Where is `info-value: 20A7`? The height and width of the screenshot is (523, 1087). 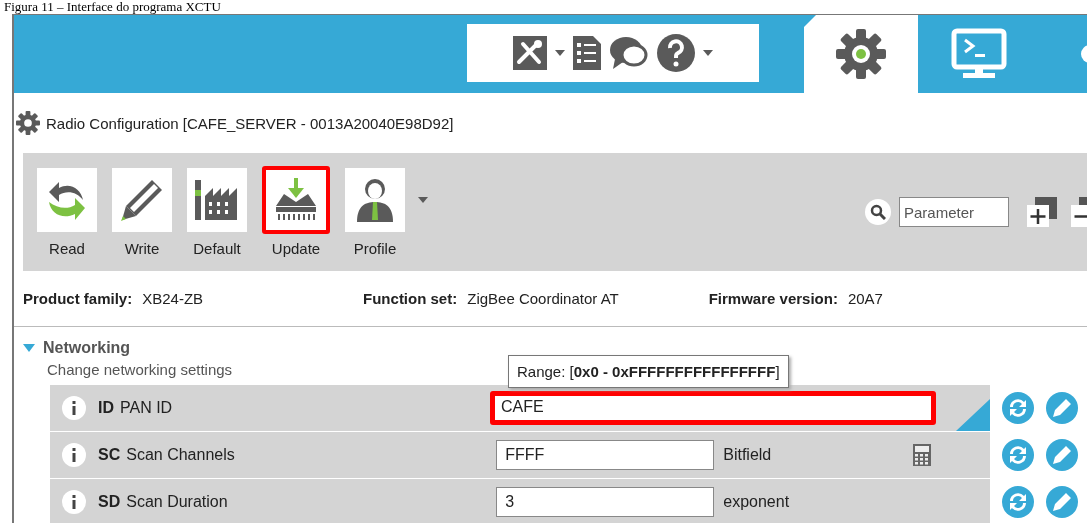 info-value: 20A7 is located at coordinates (865, 298).